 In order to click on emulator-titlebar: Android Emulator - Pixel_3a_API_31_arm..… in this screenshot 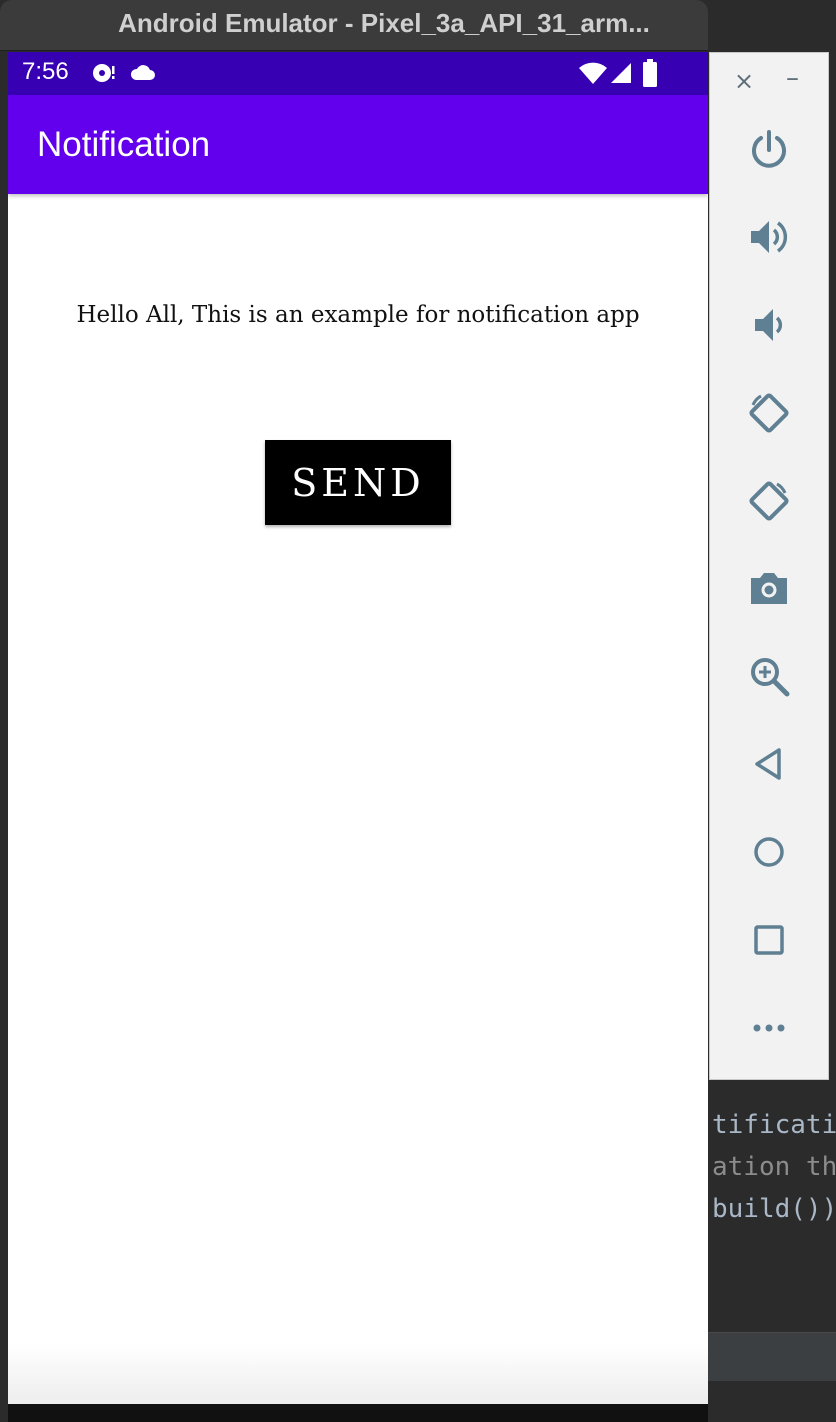, I will do `click(354, 25)`.